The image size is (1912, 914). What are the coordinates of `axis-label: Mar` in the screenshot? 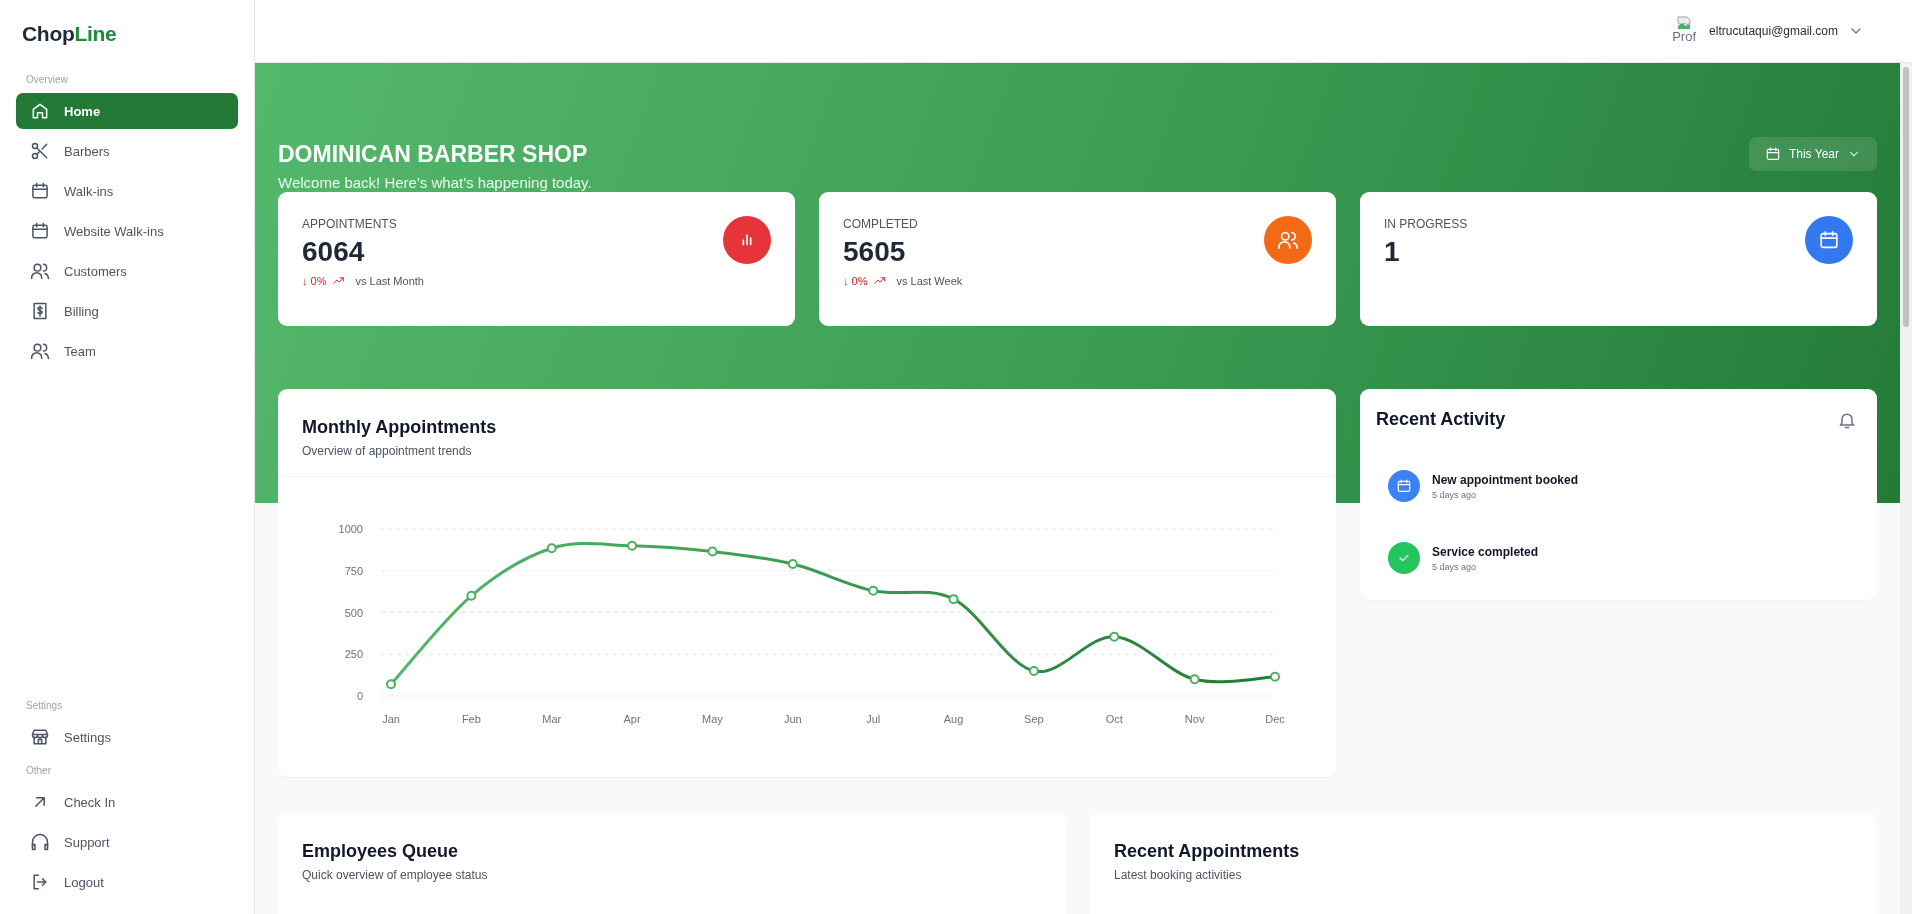 It's located at (552, 719).